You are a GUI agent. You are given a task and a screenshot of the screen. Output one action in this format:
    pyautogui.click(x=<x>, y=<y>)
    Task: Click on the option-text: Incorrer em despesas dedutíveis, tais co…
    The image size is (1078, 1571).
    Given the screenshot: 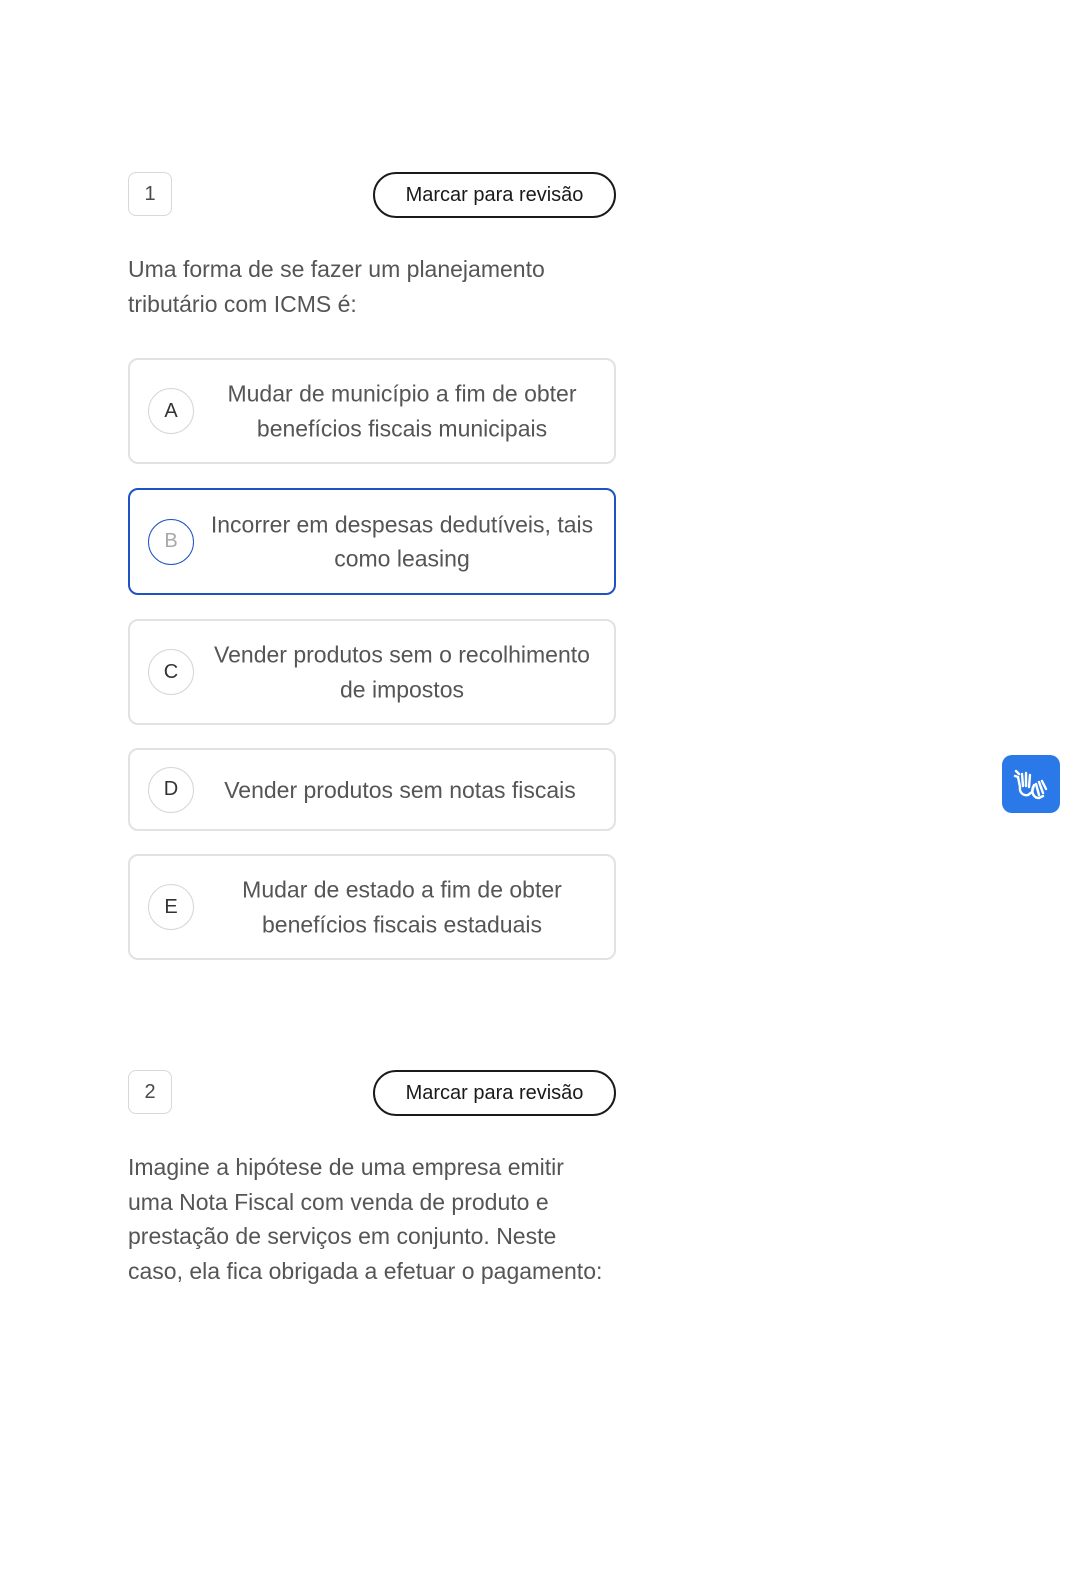 What is the action you would take?
    pyautogui.click(x=402, y=541)
    